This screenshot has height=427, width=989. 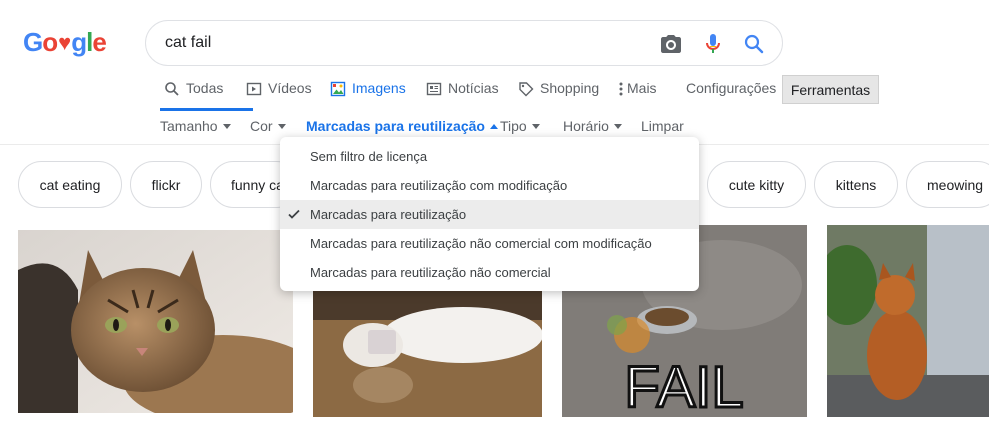 I want to click on chip-label: funny ca, so click(x=257, y=184).